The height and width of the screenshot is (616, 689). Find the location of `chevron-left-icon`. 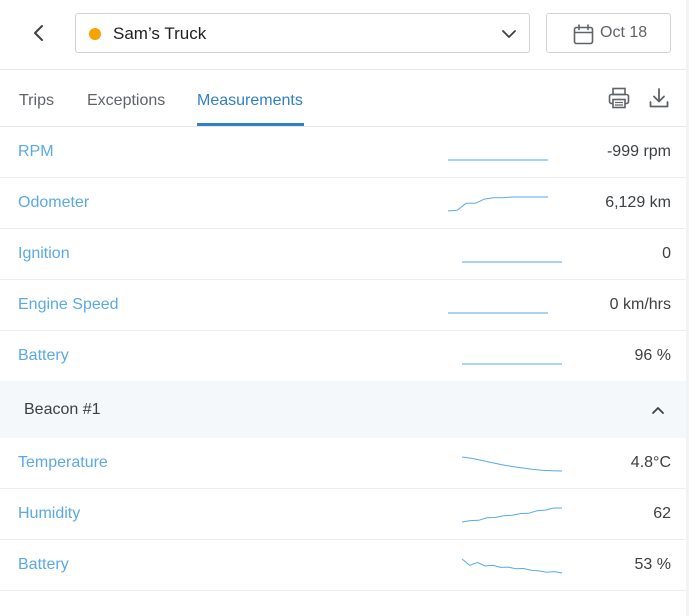

chevron-left-icon is located at coordinates (38, 33).